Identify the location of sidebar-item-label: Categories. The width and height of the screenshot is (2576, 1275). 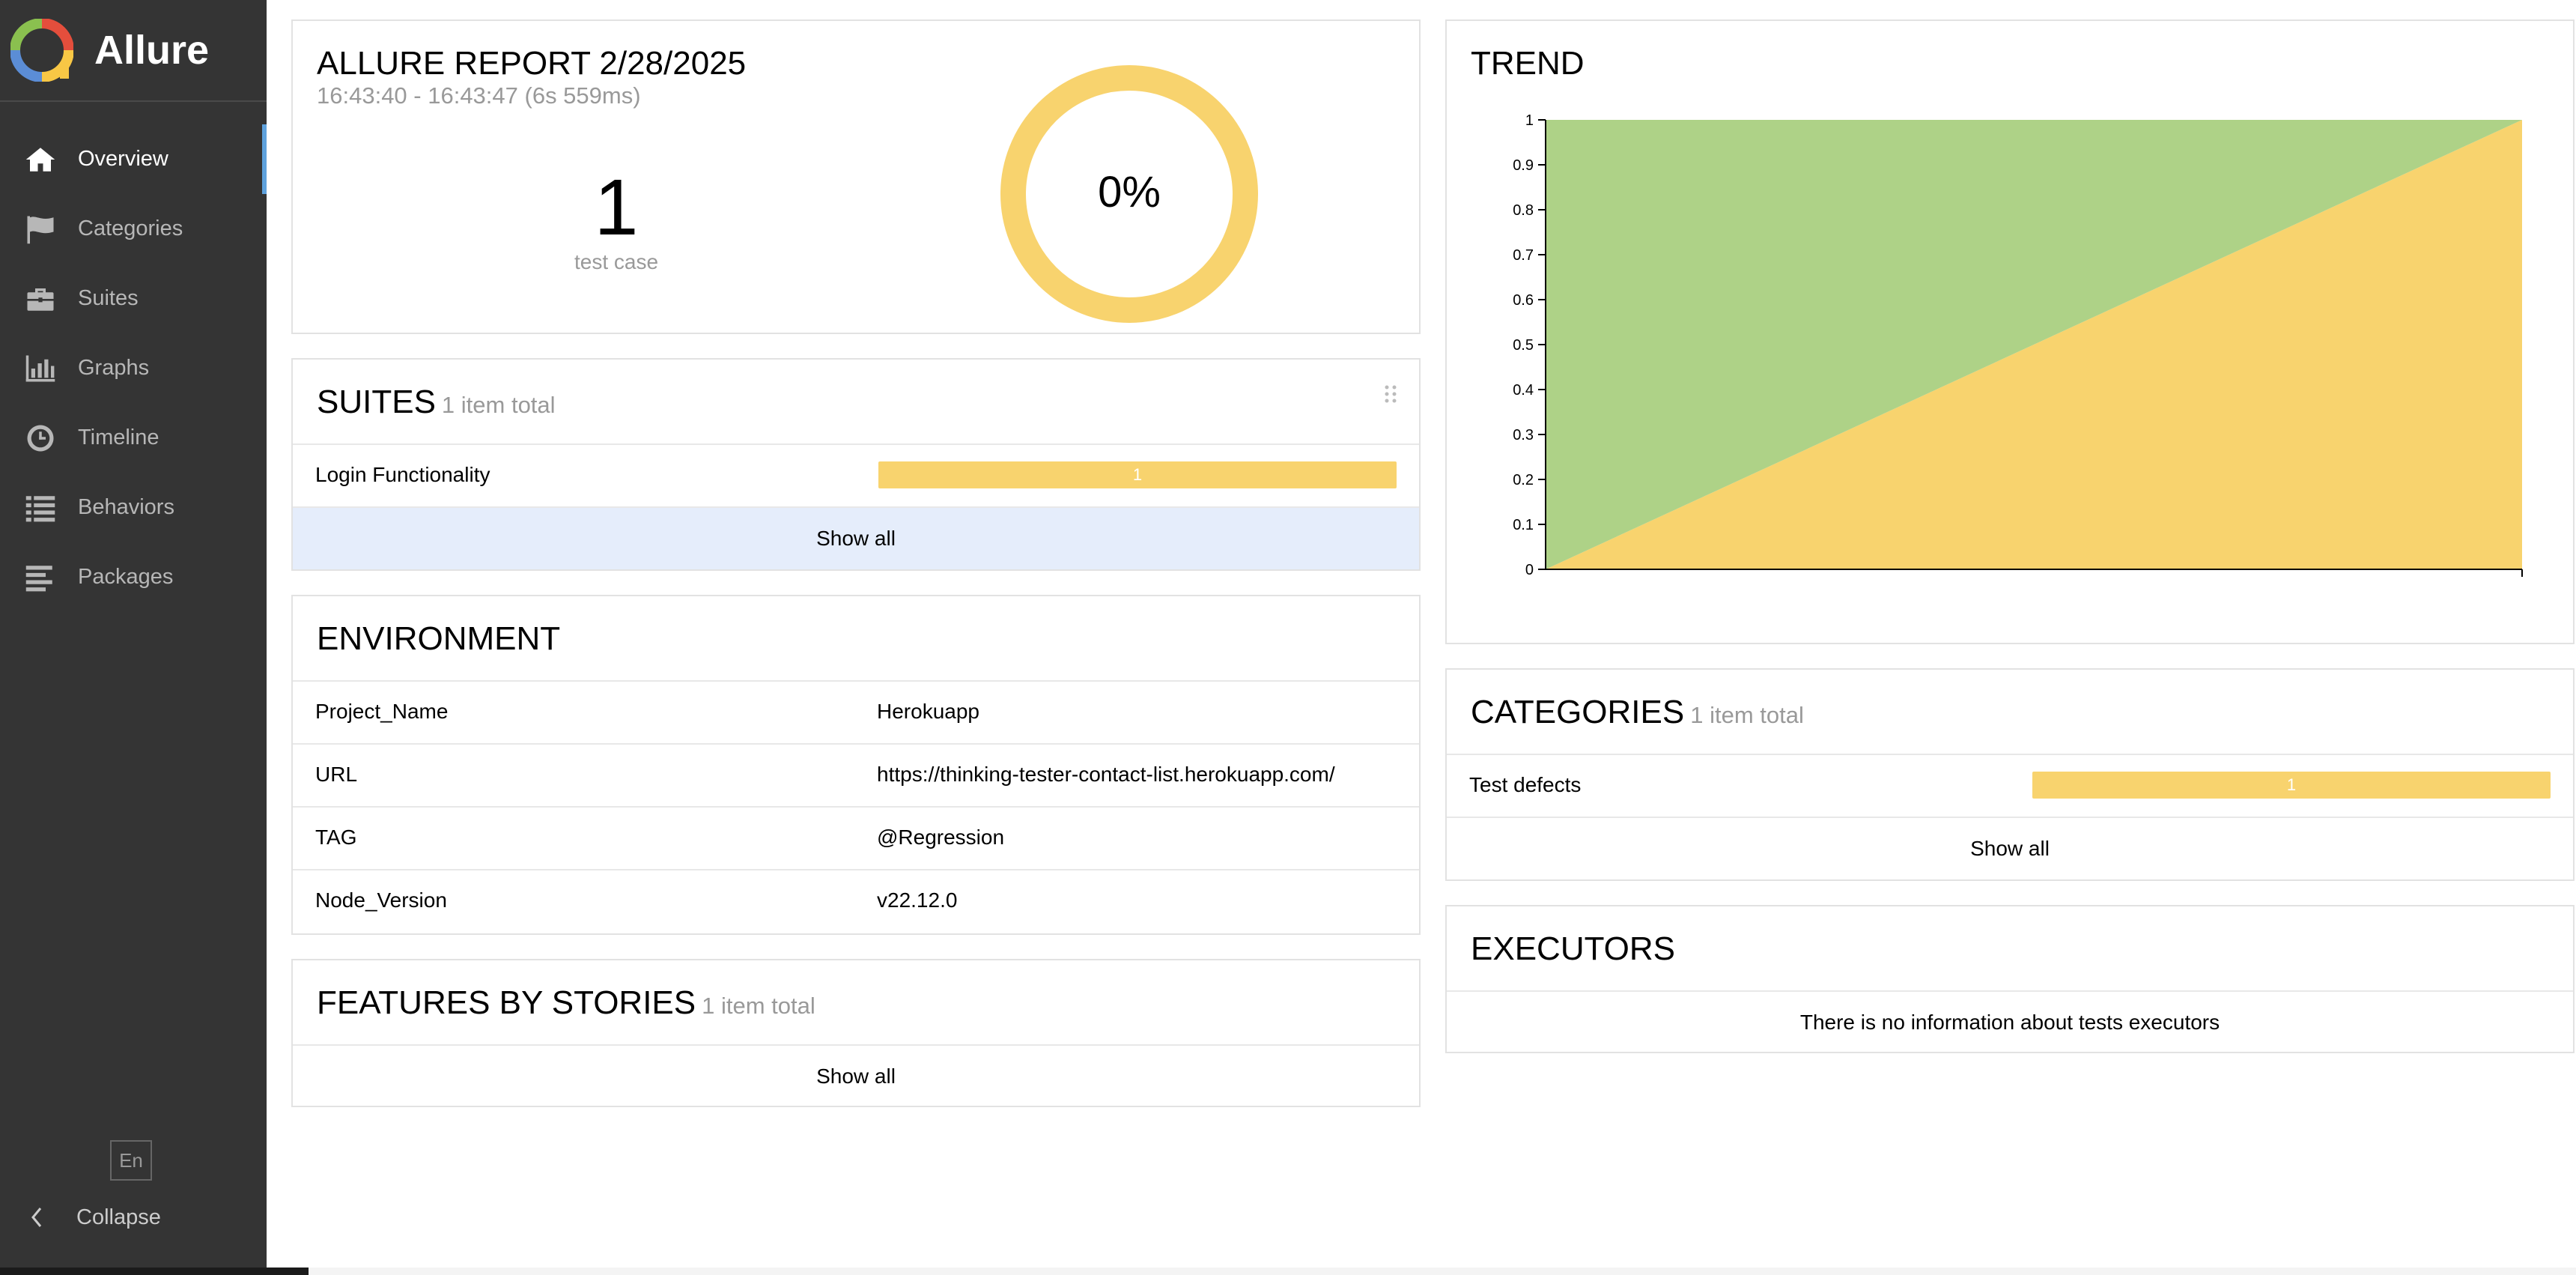
(130, 228).